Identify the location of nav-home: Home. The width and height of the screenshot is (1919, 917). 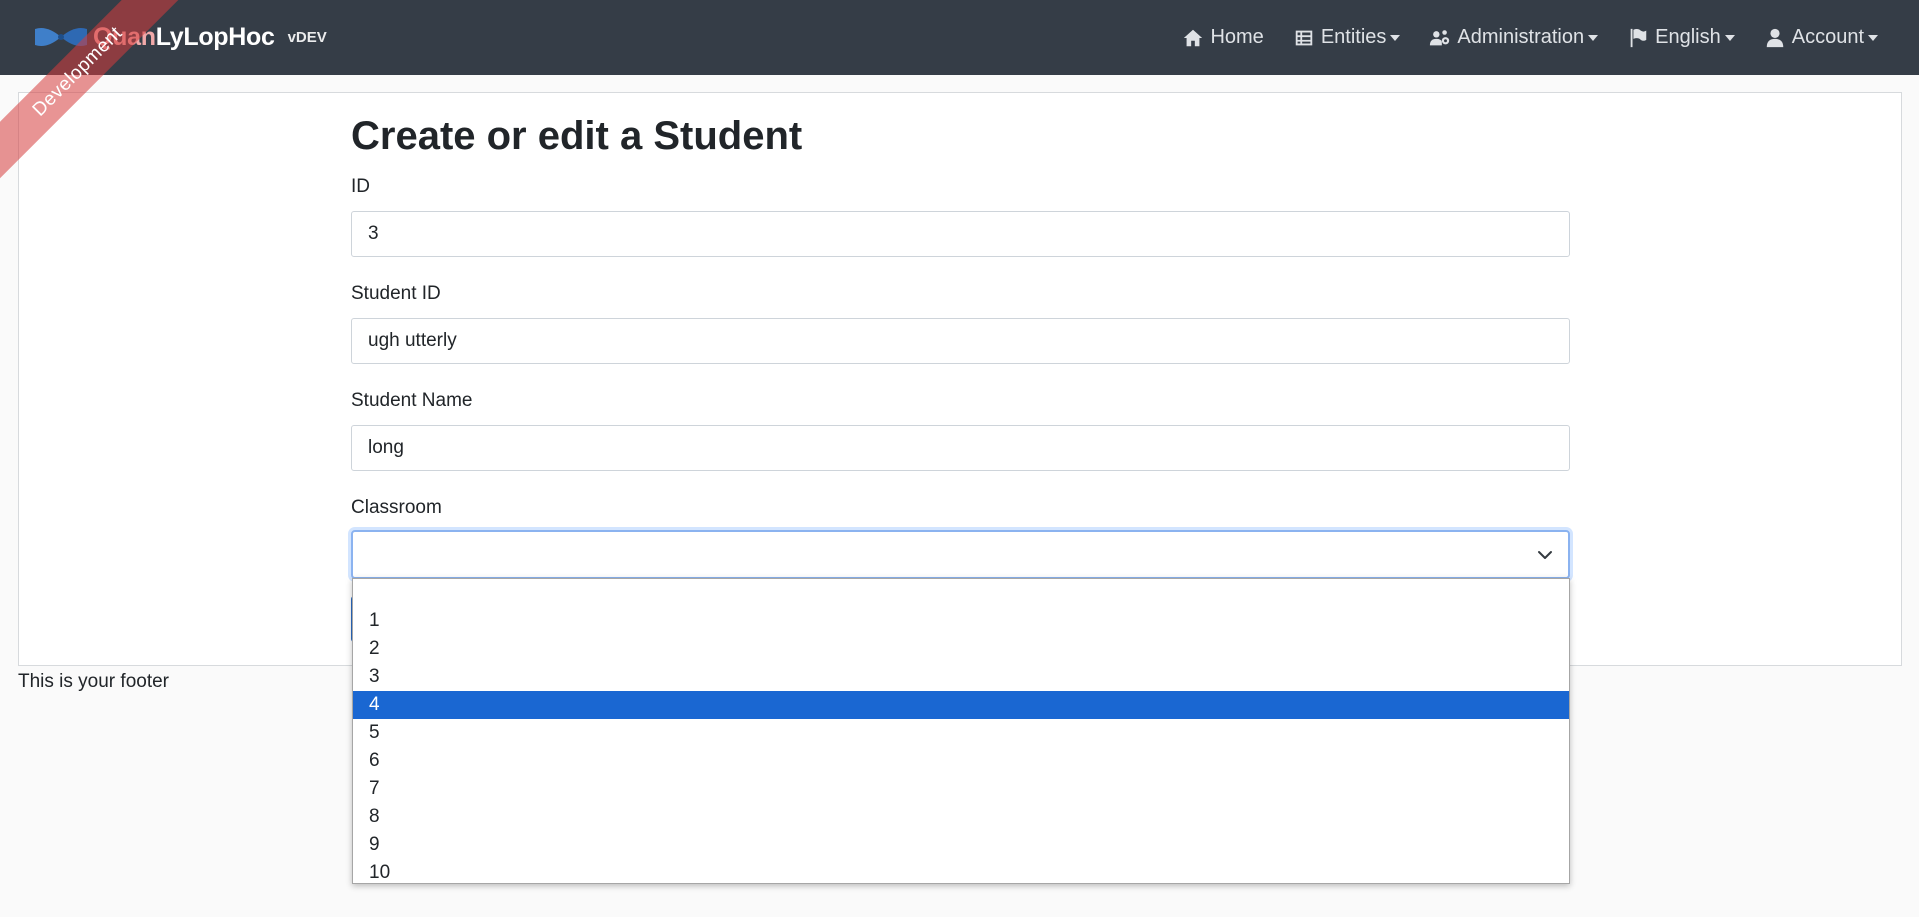
(1223, 37).